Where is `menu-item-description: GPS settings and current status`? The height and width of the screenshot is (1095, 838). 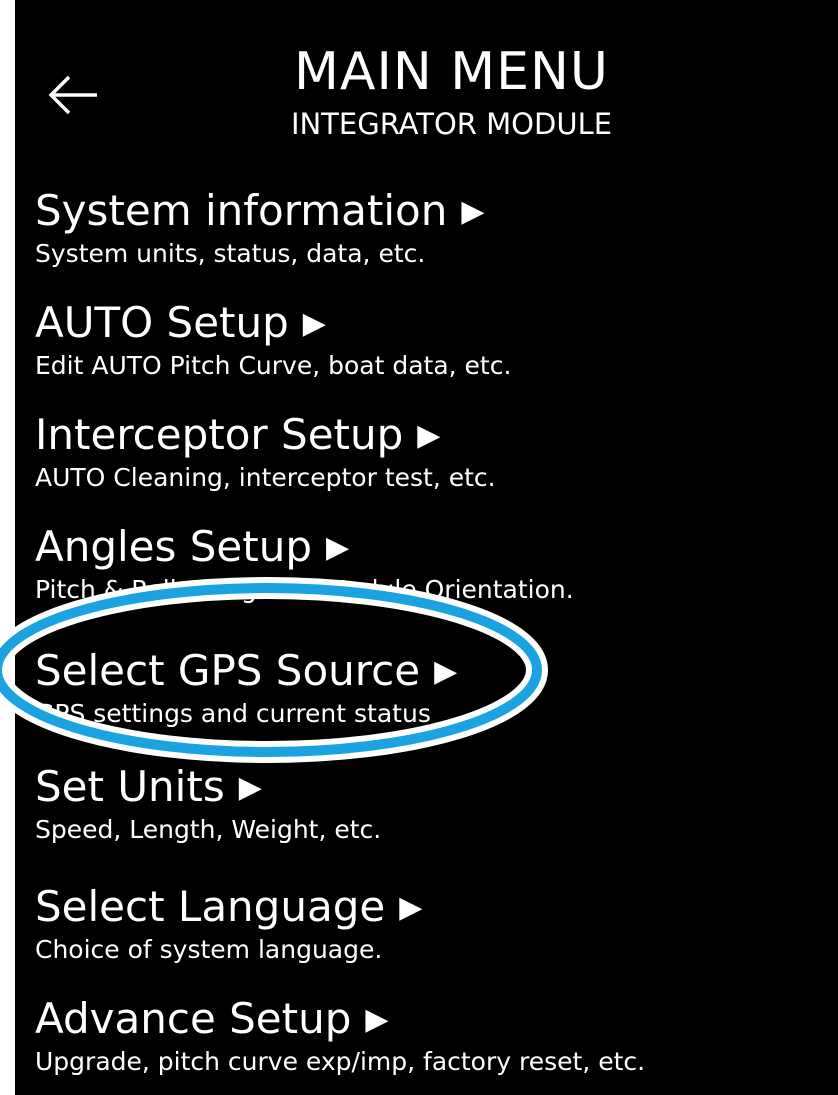
menu-item-description: GPS settings and current status is located at coordinates (233, 713).